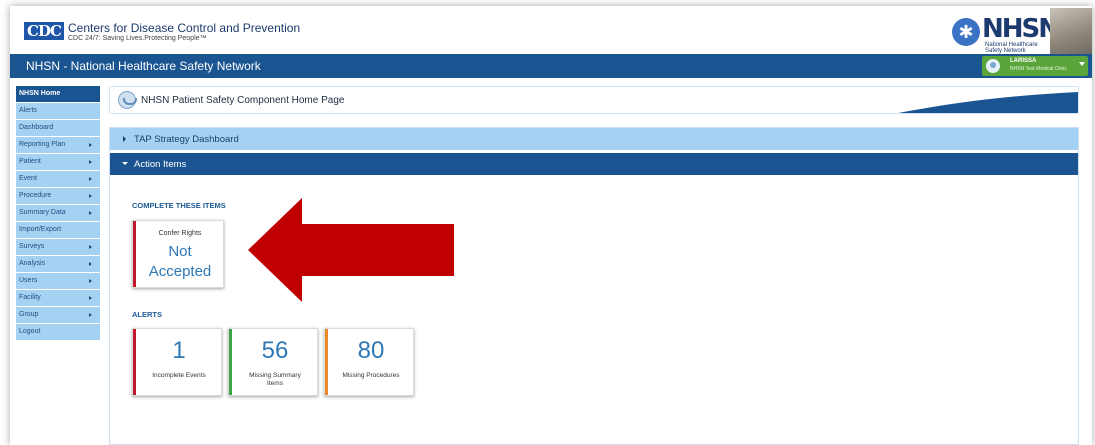 This screenshot has height=445, width=1095. I want to click on action-items-label: Action Items, so click(160, 164).